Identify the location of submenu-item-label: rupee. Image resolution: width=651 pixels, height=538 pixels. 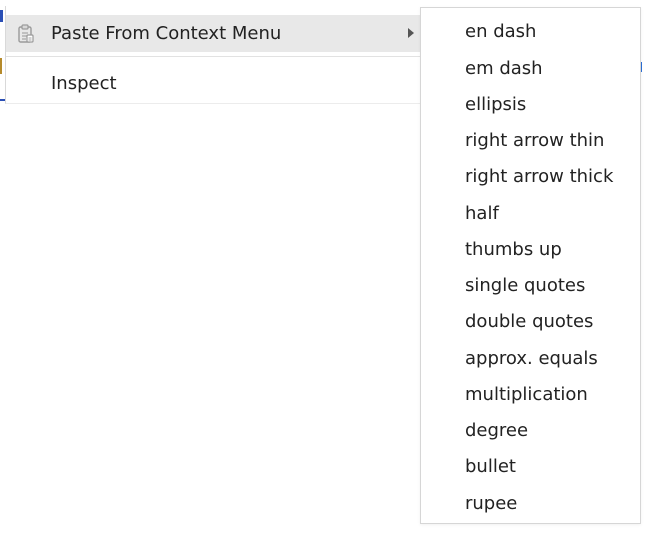
(491, 503).